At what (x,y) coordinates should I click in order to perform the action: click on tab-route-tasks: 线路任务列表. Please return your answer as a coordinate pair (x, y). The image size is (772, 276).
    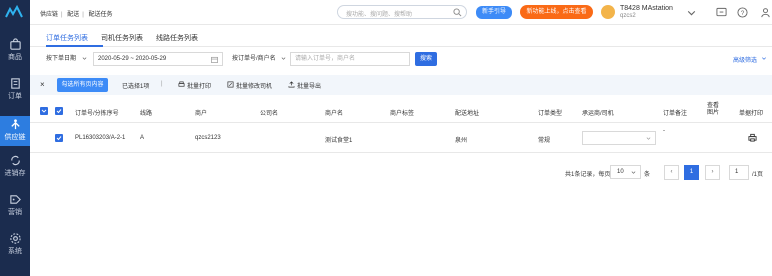
    Looking at the image, I should click on (177, 38).